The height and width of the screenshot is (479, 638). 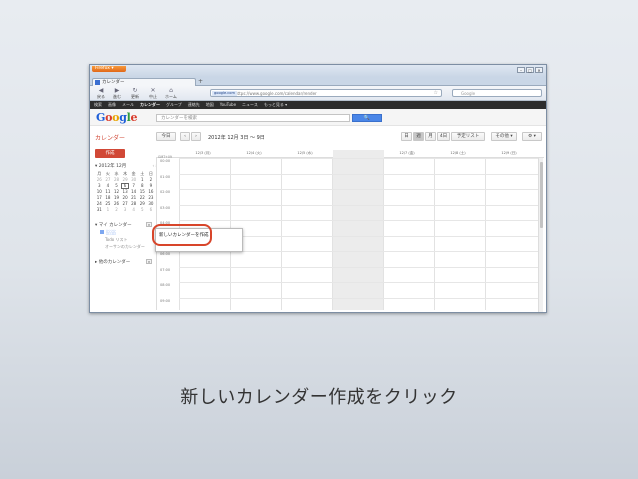 What do you see at coordinates (407, 153) in the screenshot?
I see `day-header: 12/7 (金)` at bounding box center [407, 153].